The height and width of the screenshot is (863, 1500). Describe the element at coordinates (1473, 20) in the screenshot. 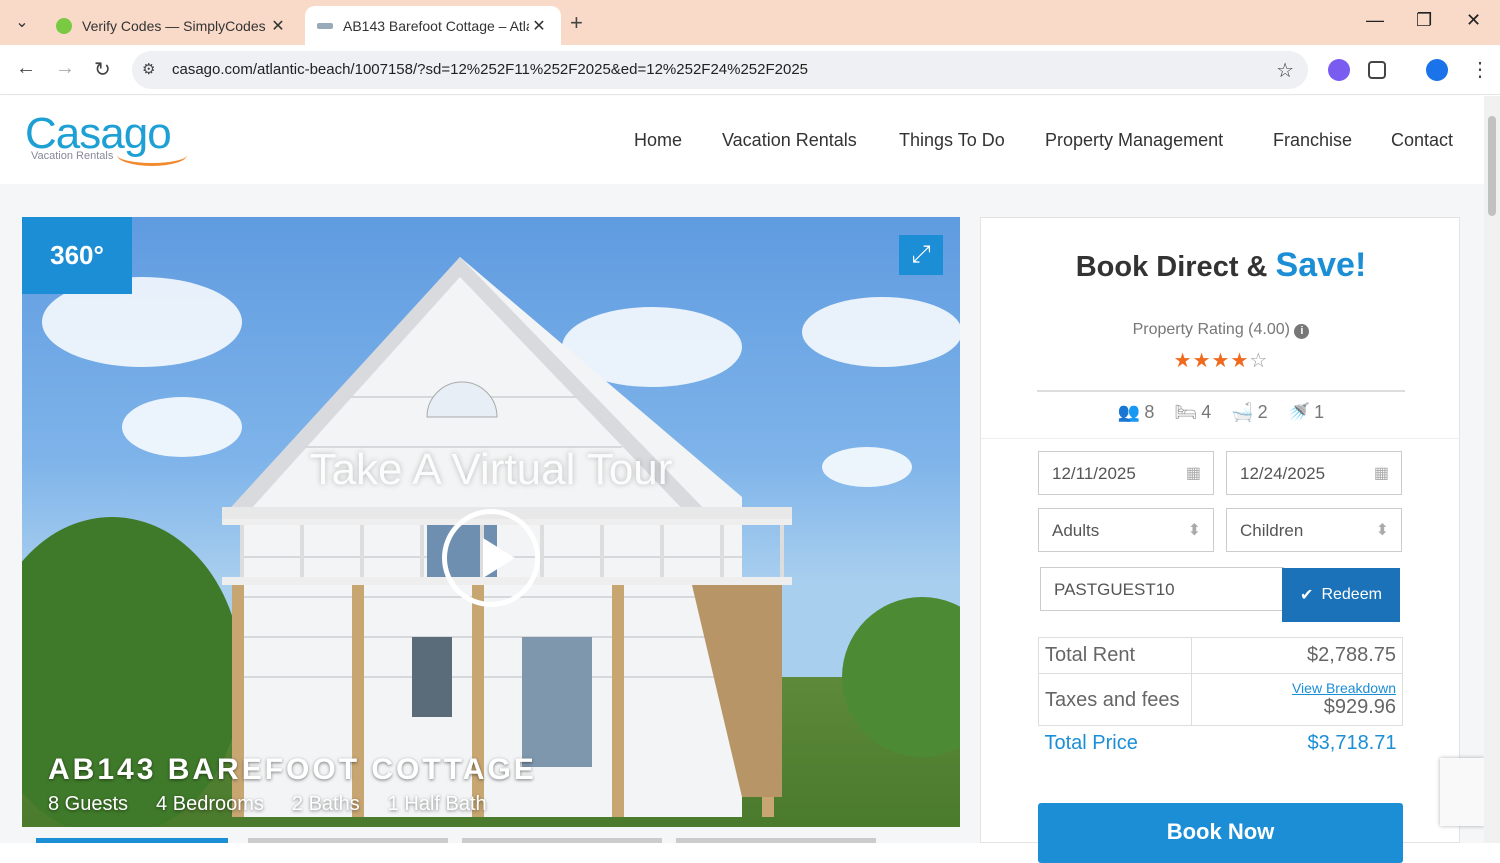

I see `close-window-icon: ✕` at that location.